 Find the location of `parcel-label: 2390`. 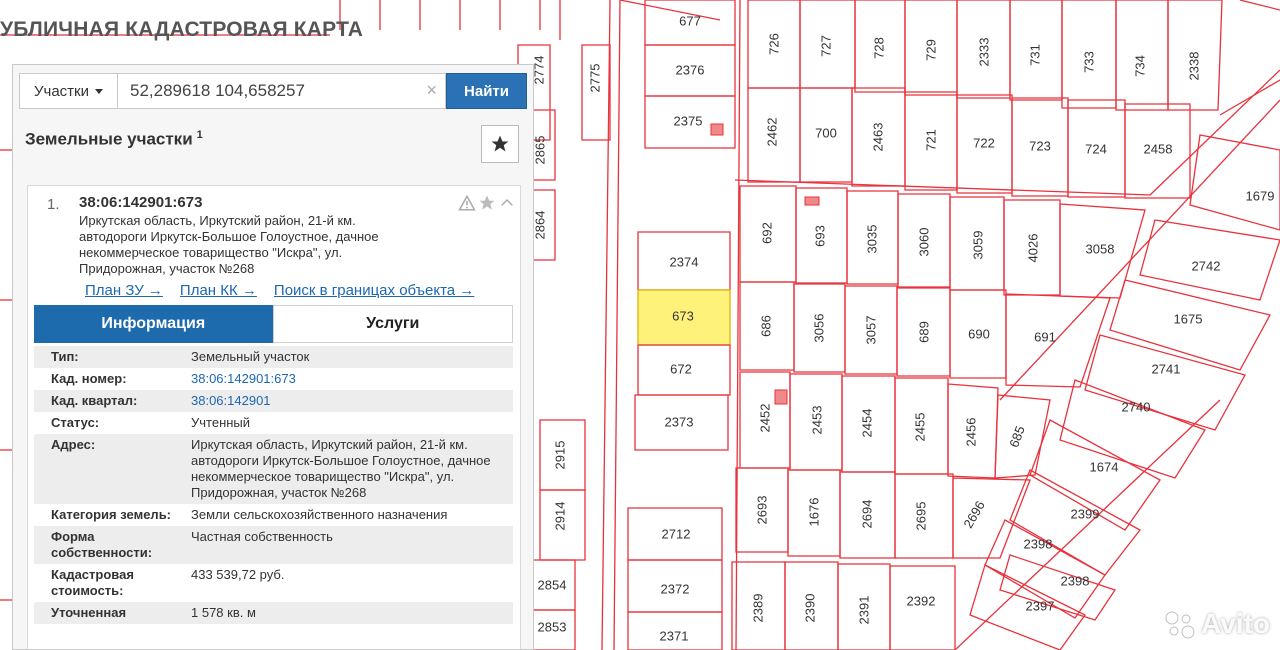

parcel-label: 2390 is located at coordinates (809, 608).